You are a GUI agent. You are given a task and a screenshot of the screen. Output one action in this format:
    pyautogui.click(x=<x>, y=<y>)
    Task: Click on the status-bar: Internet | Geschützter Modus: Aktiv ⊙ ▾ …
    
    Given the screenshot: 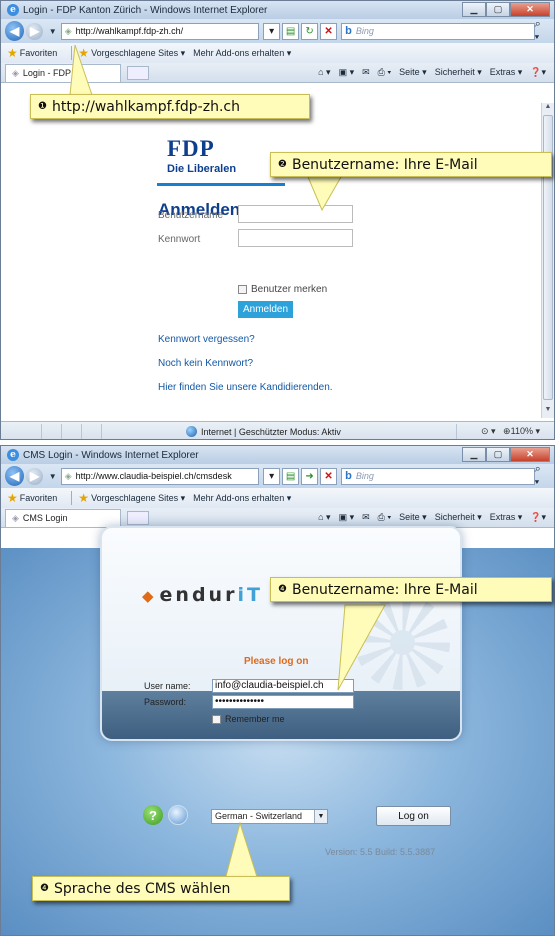 What is the action you would take?
    pyautogui.click(x=277, y=430)
    